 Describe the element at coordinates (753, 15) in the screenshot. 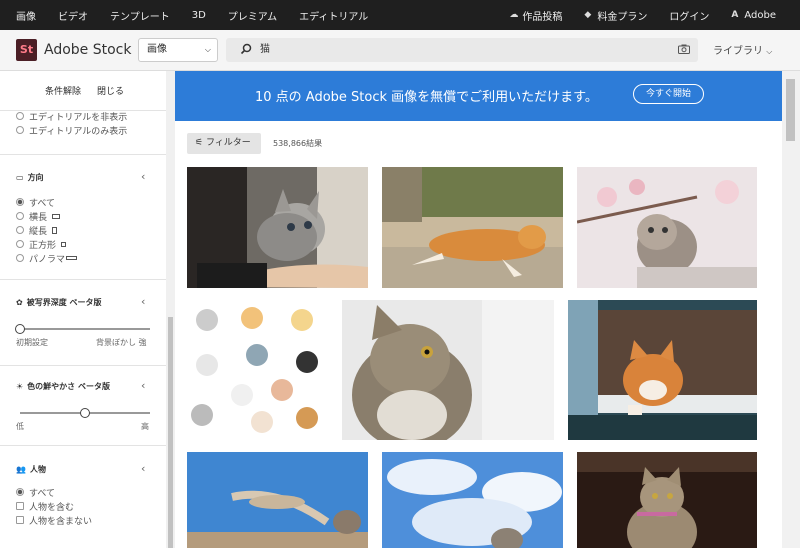

I see `adobe-link: A Adobe` at that location.